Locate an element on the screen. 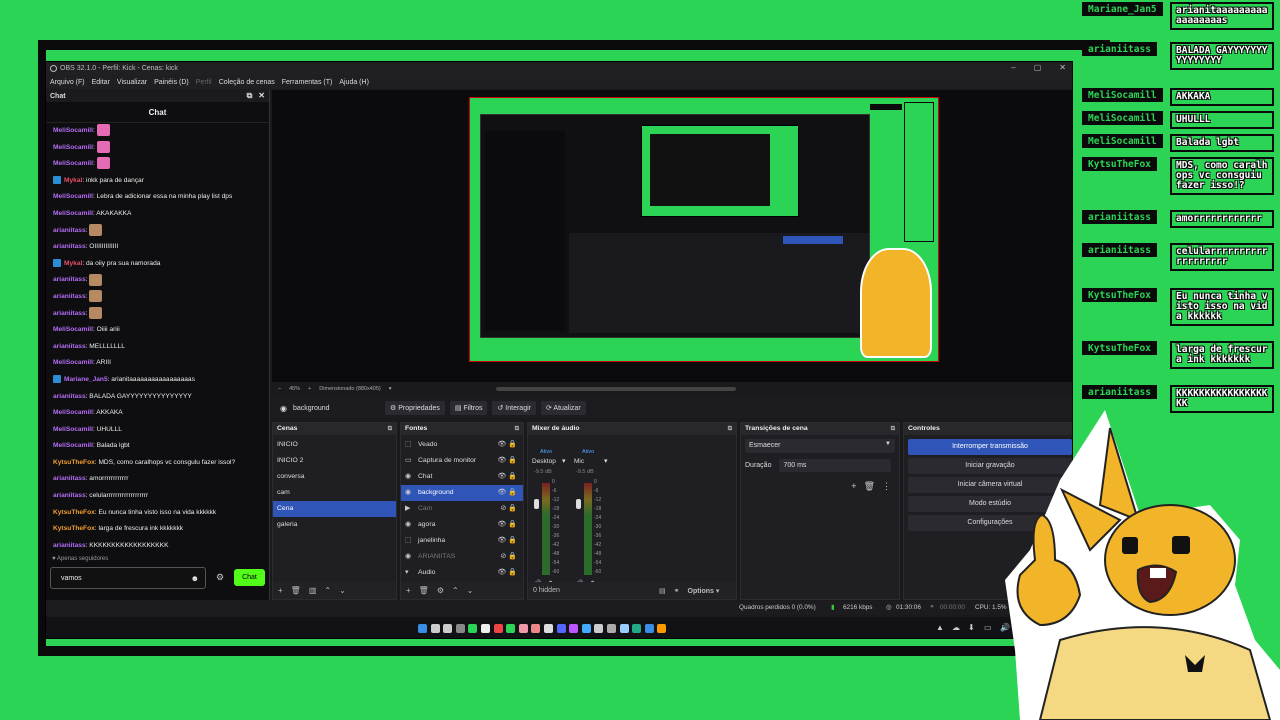 Image resolution: width=1280 pixels, height=720 pixels. close-icon: ✕ is located at coordinates (1062, 67).